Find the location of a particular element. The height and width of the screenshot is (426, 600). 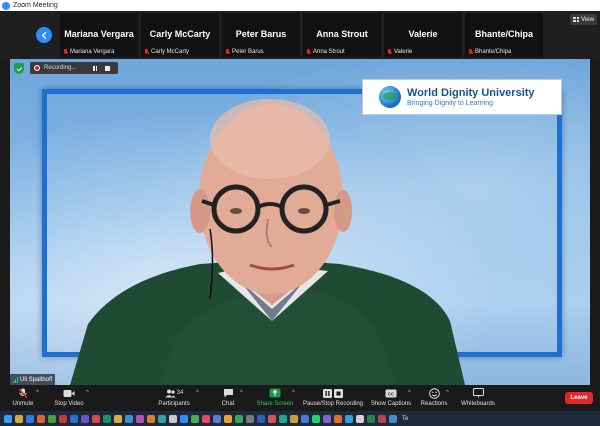

whatsapp-icon is located at coordinates (316, 418).